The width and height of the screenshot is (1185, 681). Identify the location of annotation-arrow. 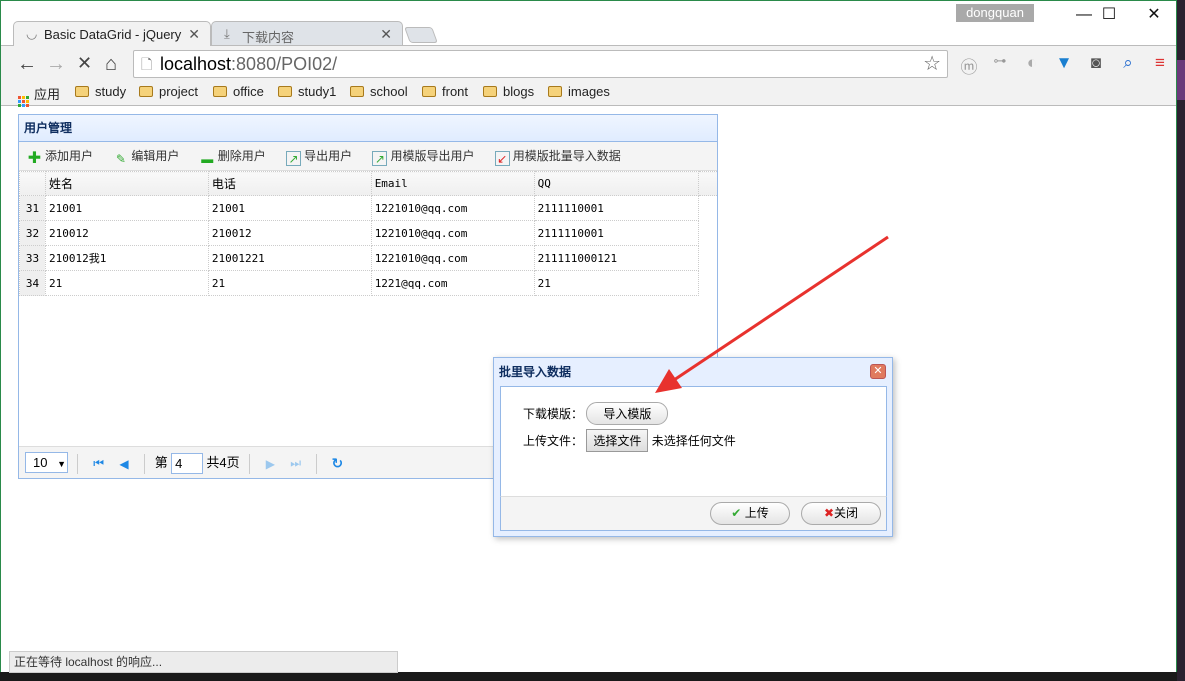
(772, 314).